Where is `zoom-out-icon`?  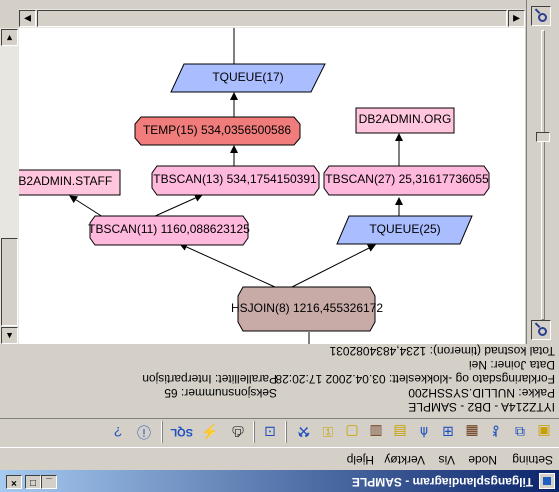
zoom-out-icon is located at coordinates (542, 17).